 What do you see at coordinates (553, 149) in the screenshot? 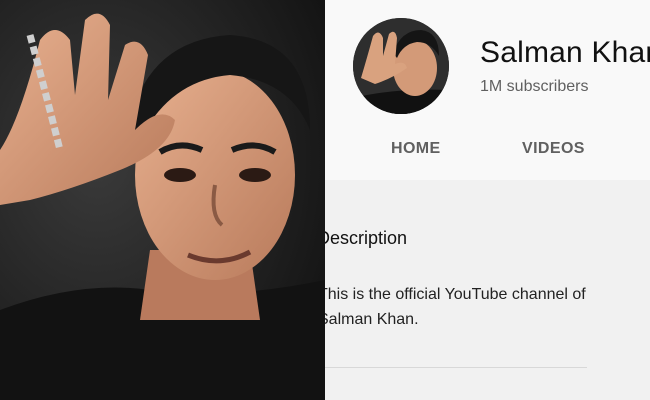
I see `tab-videos: VIDEOS` at bounding box center [553, 149].